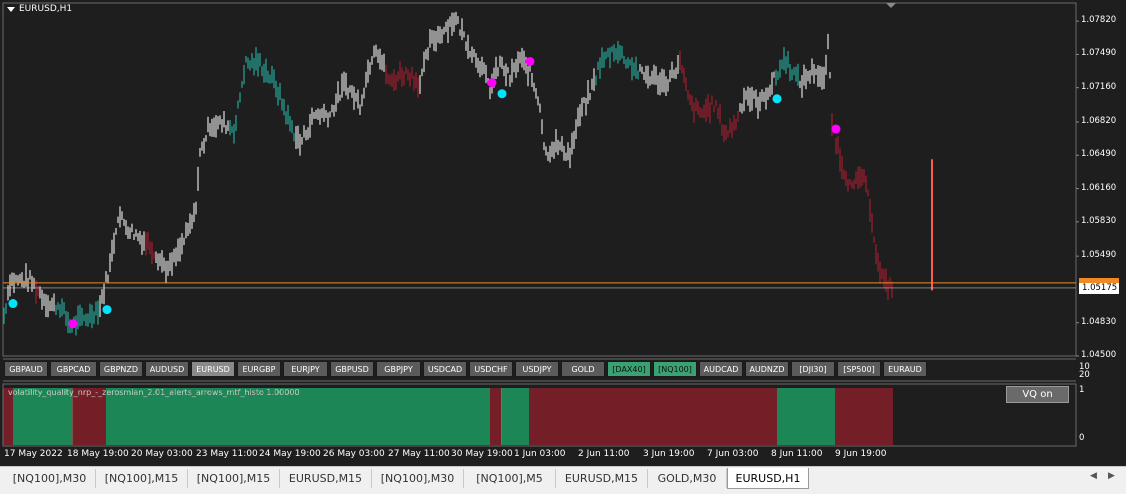  I want to click on time-axis-label: 17 May 2022, so click(33, 454).